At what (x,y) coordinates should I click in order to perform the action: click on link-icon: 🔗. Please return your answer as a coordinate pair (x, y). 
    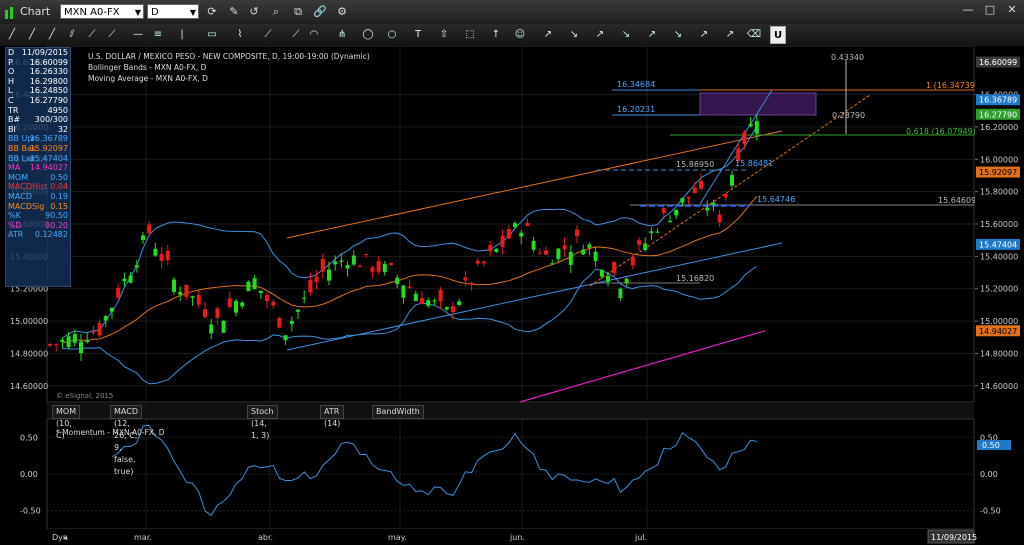
    Looking at the image, I should click on (320, 12).